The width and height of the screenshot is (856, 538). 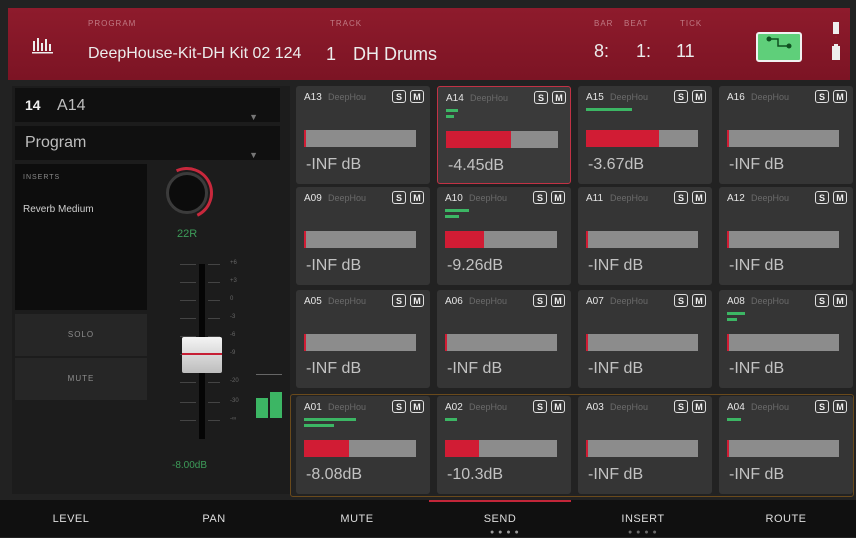 I want to click on bar-value: 8:, so click(x=601, y=51).